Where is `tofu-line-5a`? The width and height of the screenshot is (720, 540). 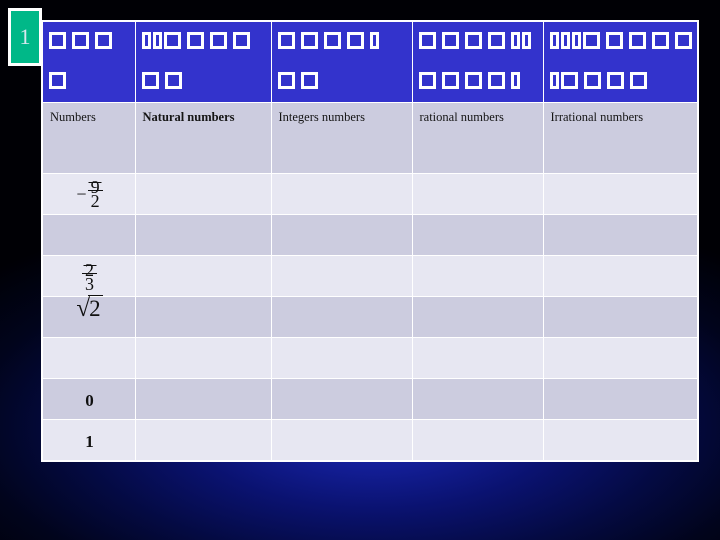 tofu-line-5a is located at coordinates (621, 42).